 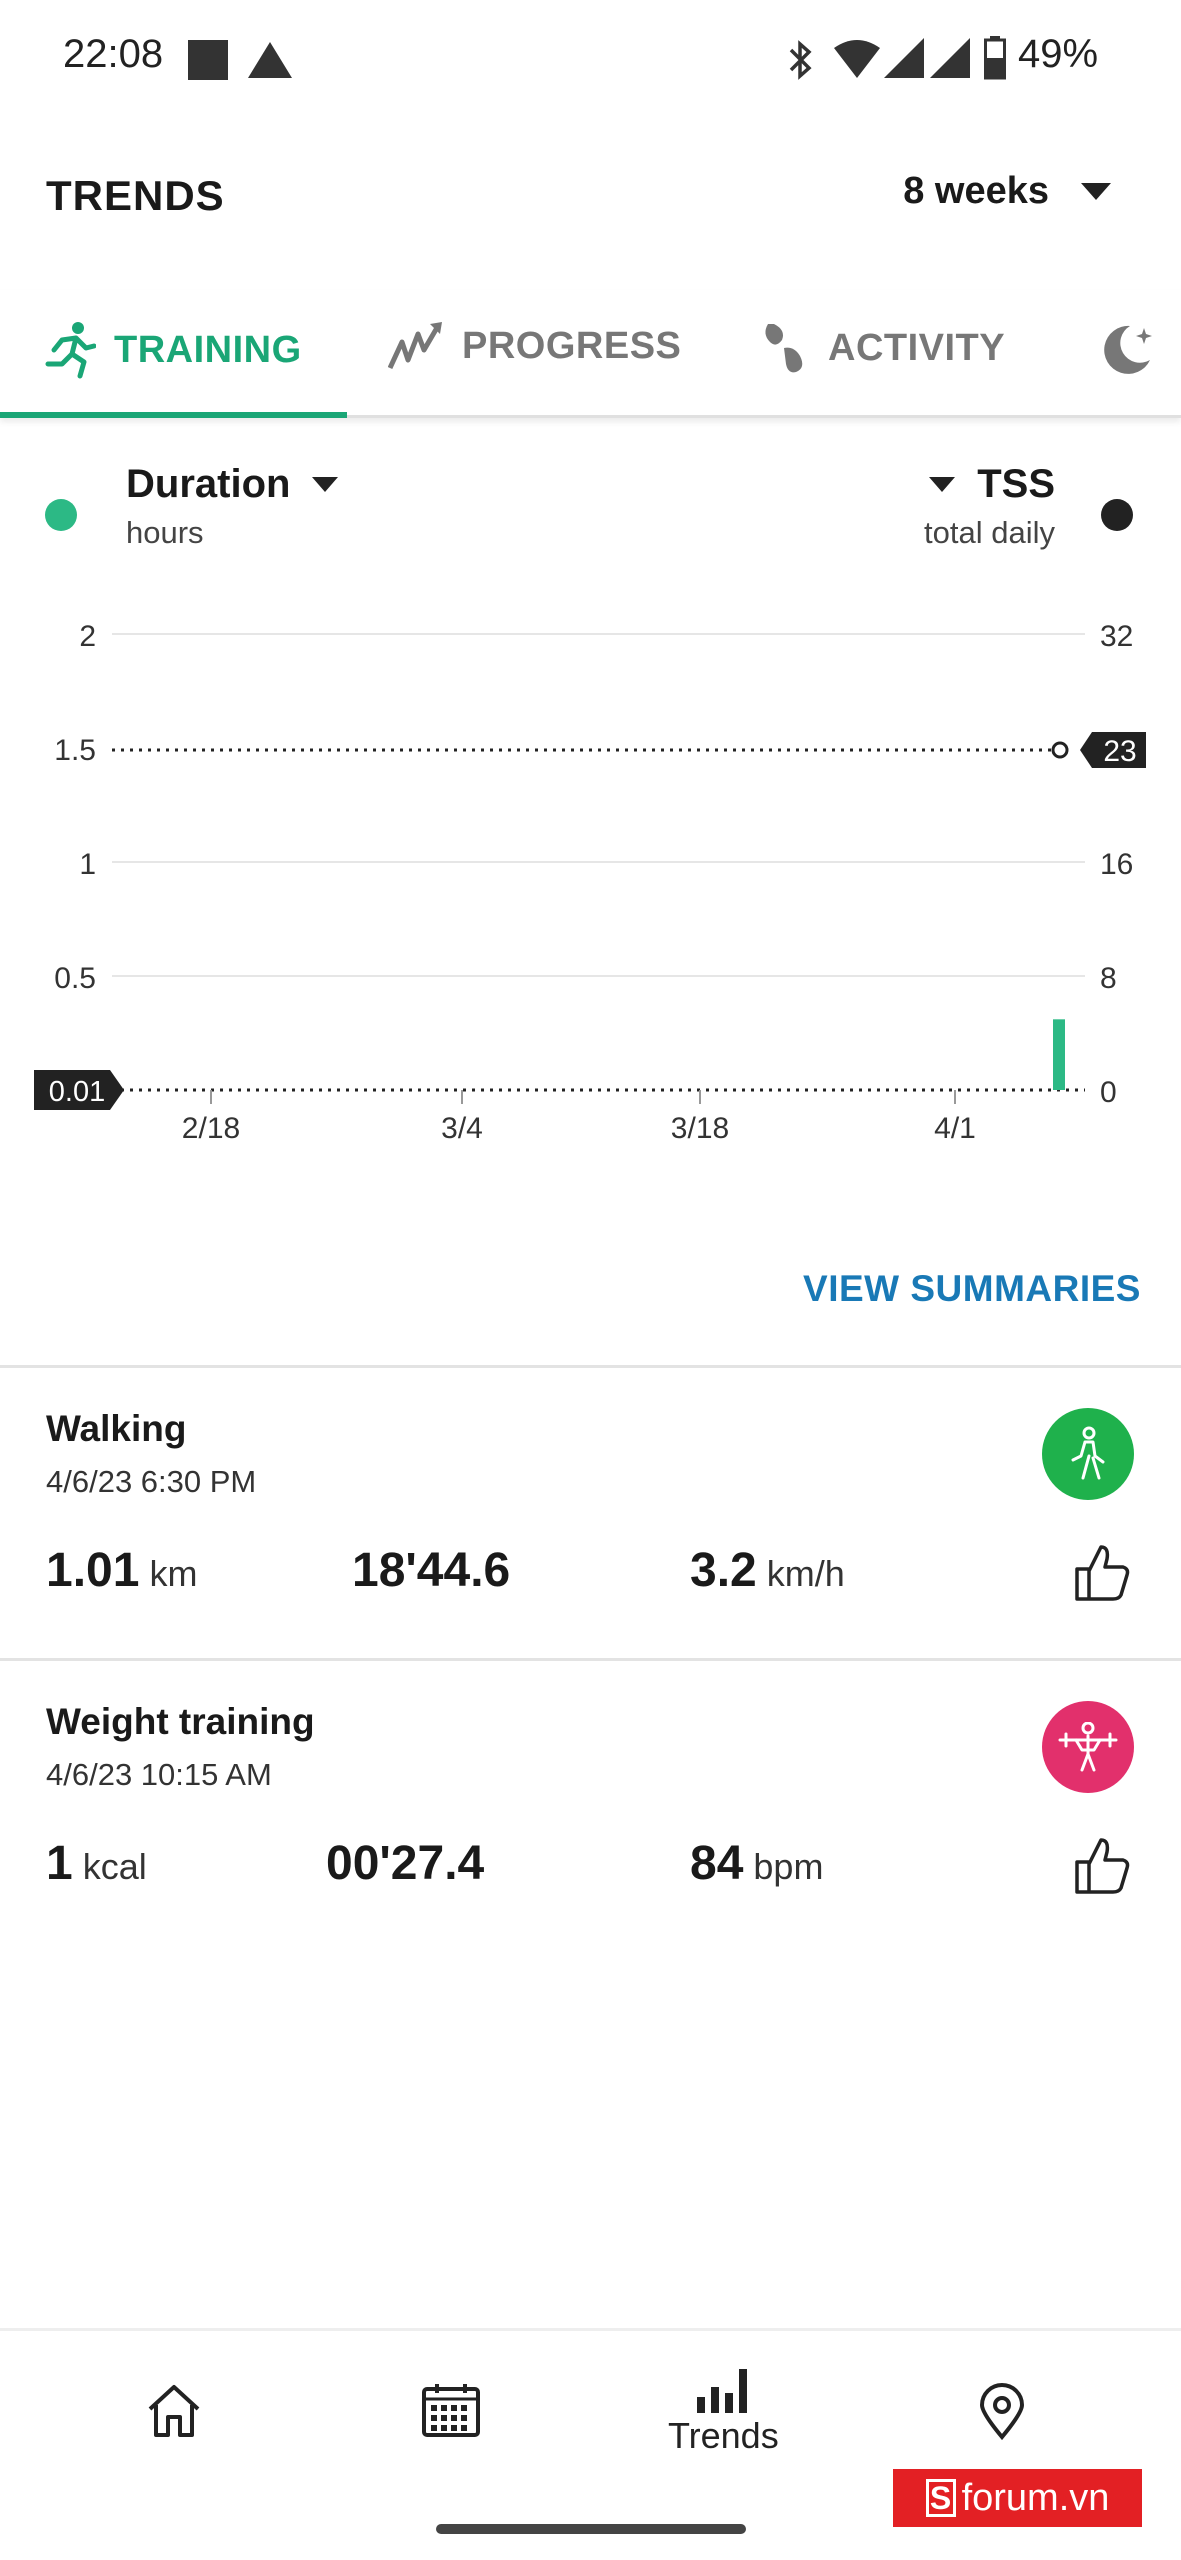 I want to click on tab-progress: PROGRESS, so click(x=534, y=346).